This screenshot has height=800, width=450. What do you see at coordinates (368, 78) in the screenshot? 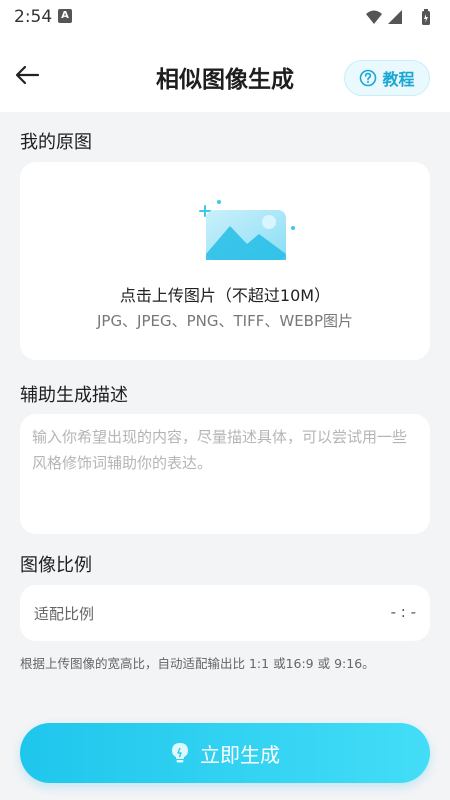
I see `question-circle-icon` at bounding box center [368, 78].